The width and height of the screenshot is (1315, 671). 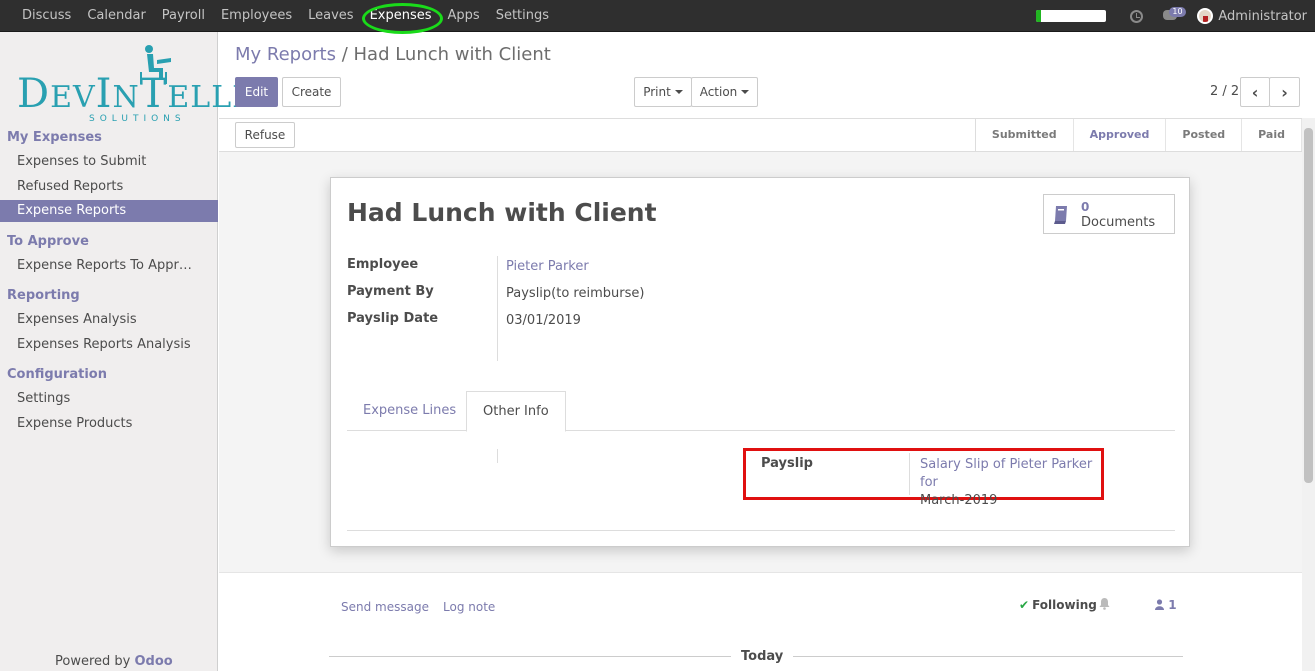 What do you see at coordinates (48, 241) in the screenshot?
I see `section-to-approve: To Approve` at bounding box center [48, 241].